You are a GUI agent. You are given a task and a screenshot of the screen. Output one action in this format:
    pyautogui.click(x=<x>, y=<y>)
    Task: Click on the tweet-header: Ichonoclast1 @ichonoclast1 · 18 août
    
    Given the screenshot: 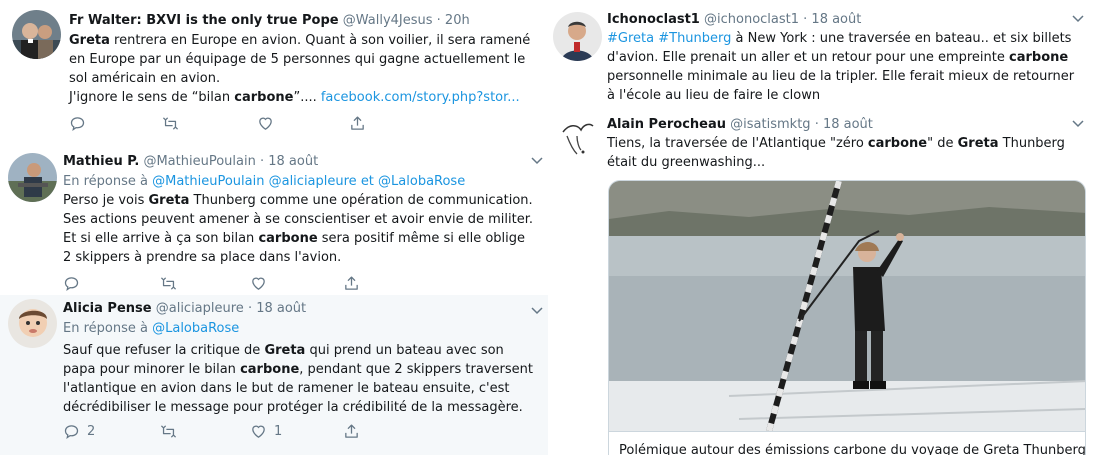 What is the action you would take?
    pyautogui.click(x=842, y=19)
    